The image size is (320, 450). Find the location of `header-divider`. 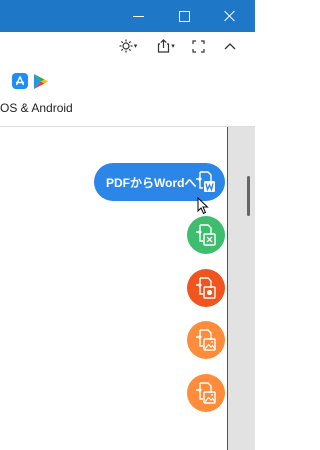

header-divider is located at coordinates (127, 126).